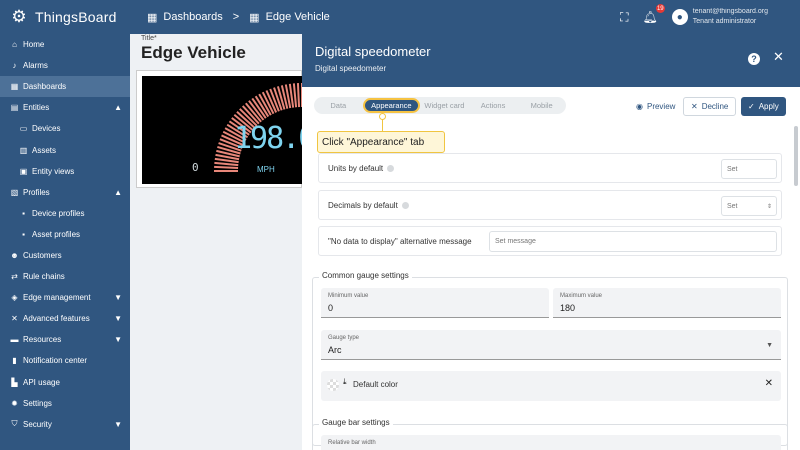 This screenshot has height=450, width=800. What do you see at coordinates (65, 149) in the screenshot?
I see `sidebar-item-assets: ▥ Assets` at bounding box center [65, 149].